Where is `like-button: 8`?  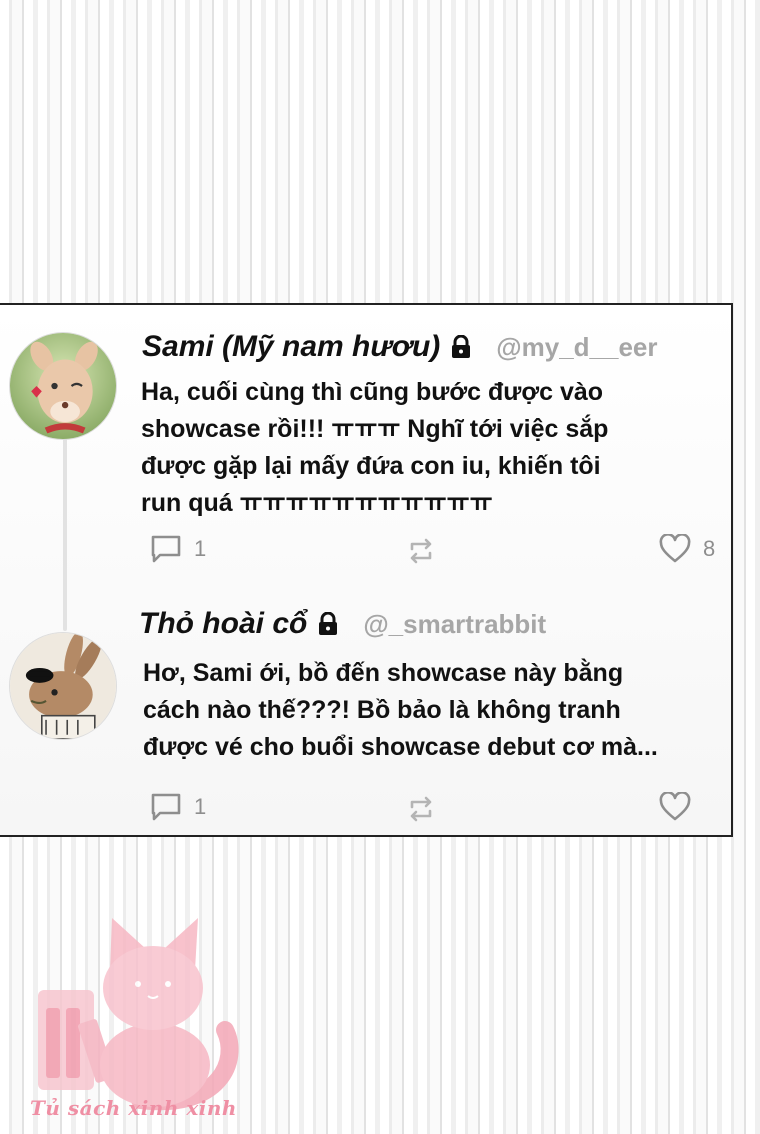
like-button: 8 is located at coordinates (687, 549).